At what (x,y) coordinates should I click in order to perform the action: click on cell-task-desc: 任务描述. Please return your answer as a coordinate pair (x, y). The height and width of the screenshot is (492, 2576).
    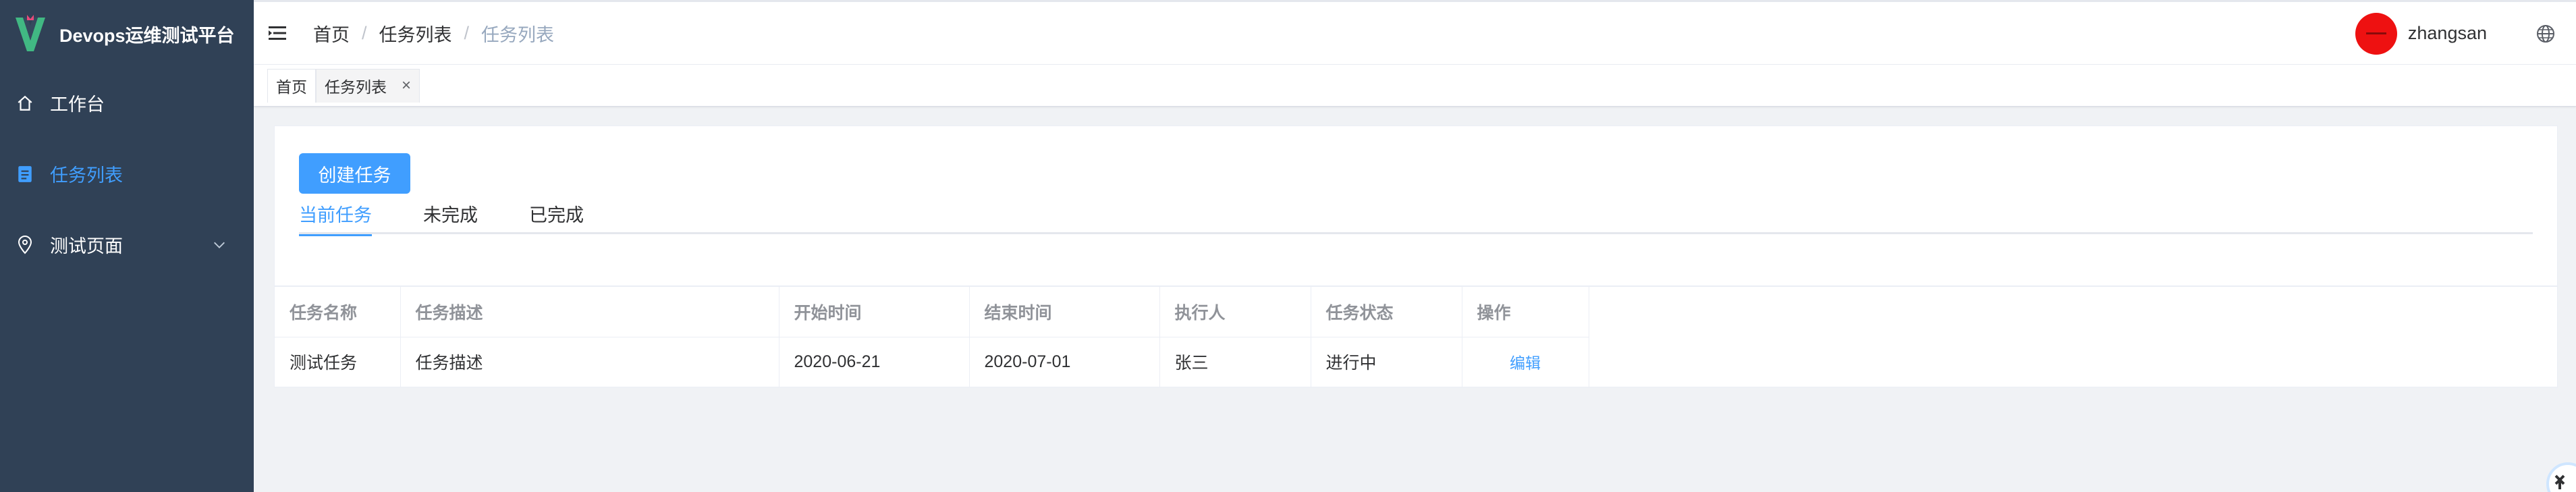
    Looking at the image, I should click on (589, 362).